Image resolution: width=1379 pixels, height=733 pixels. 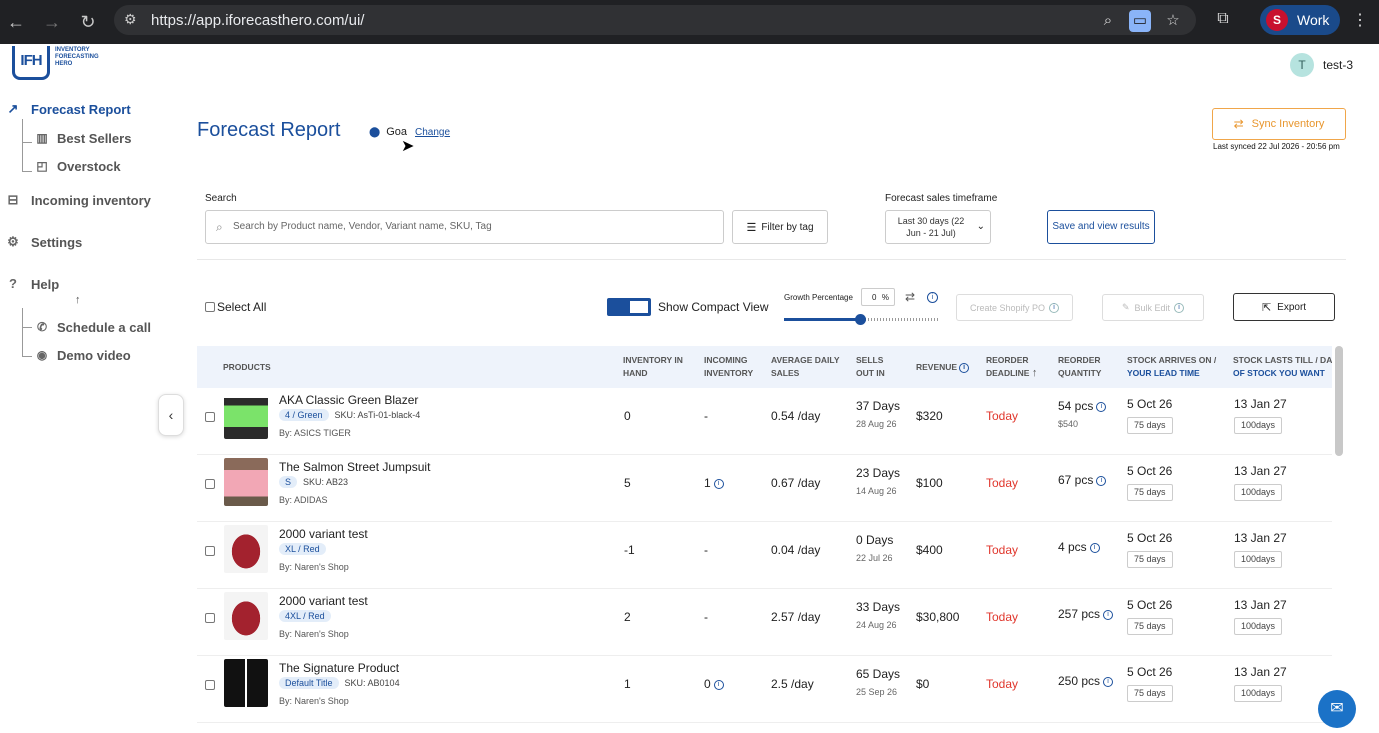 I want to click on col-stock-arrives-on: STOCK ARRIVES ON / YOUR LEAD TIME, so click(x=1171, y=367).